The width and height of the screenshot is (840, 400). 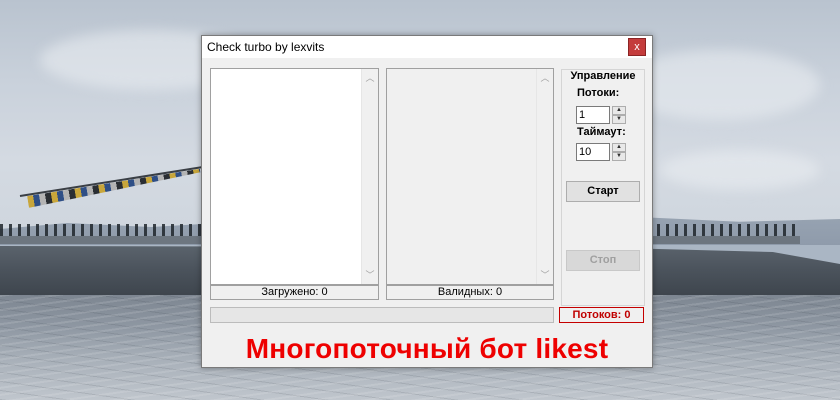 What do you see at coordinates (603, 76) in the screenshot?
I see `control-group-title: Управление` at bounding box center [603, 76].